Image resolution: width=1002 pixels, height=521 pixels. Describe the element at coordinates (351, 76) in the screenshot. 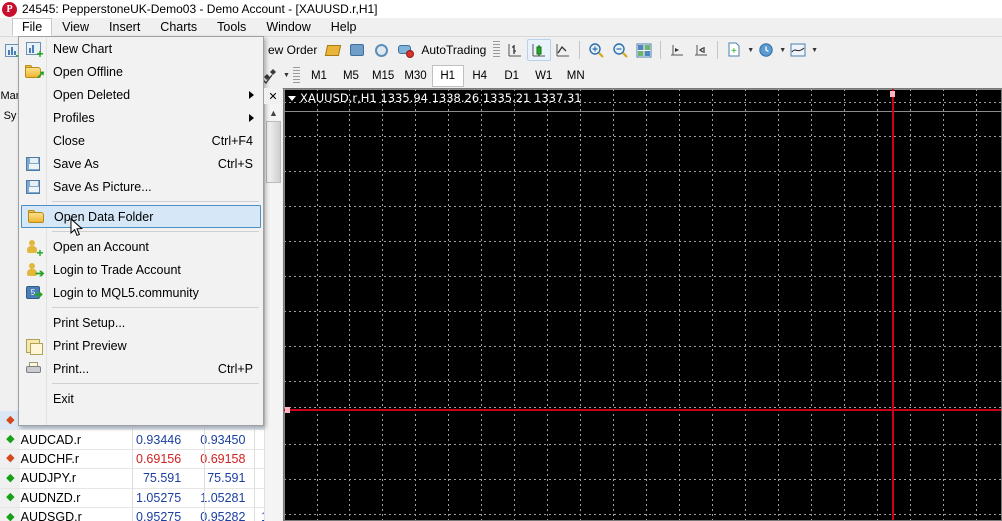

I see `timeframe-m5: M5` at that location.